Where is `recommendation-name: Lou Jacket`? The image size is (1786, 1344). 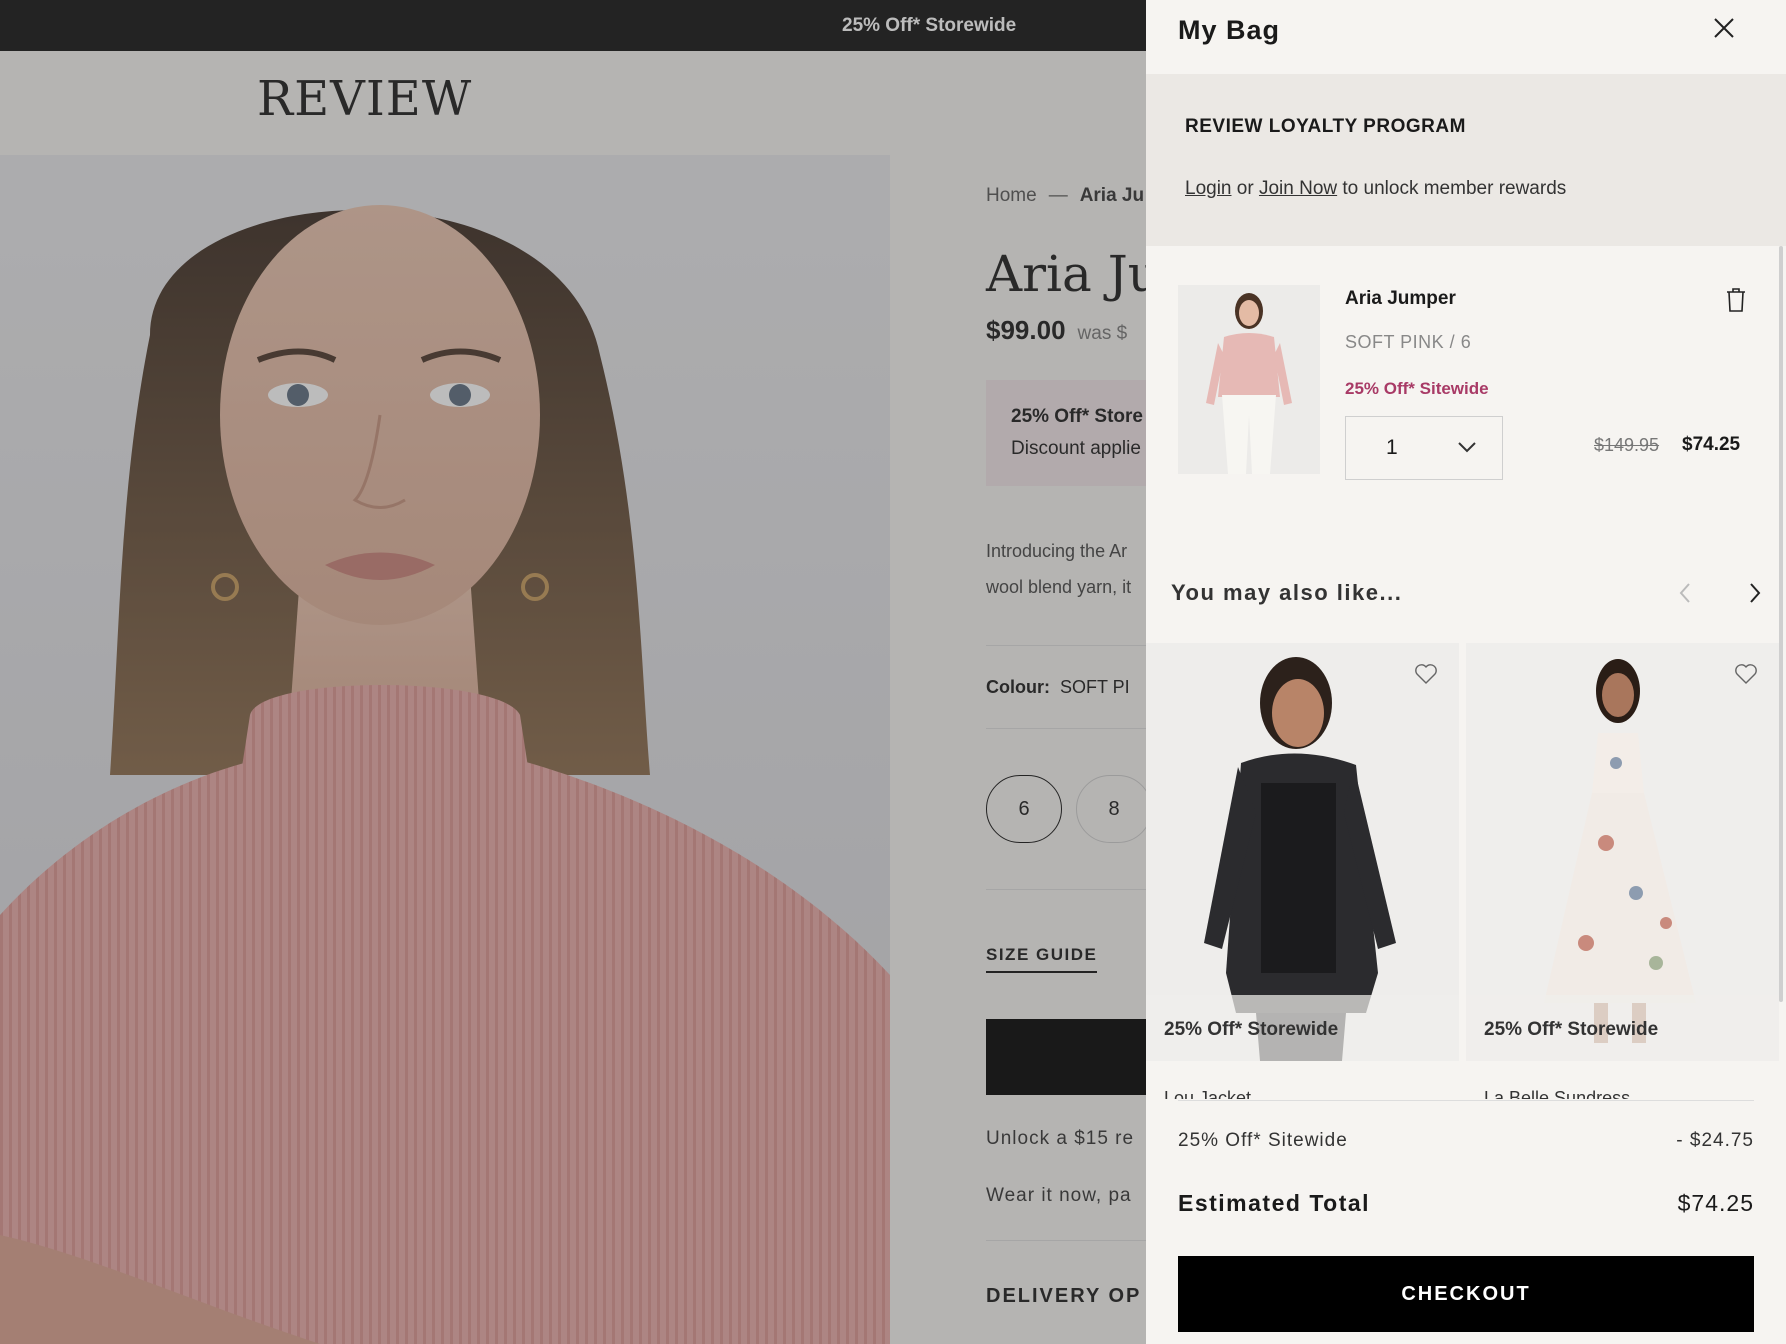 recommendation-name: Lou Jacket is located at coordinates (1207, 1093).